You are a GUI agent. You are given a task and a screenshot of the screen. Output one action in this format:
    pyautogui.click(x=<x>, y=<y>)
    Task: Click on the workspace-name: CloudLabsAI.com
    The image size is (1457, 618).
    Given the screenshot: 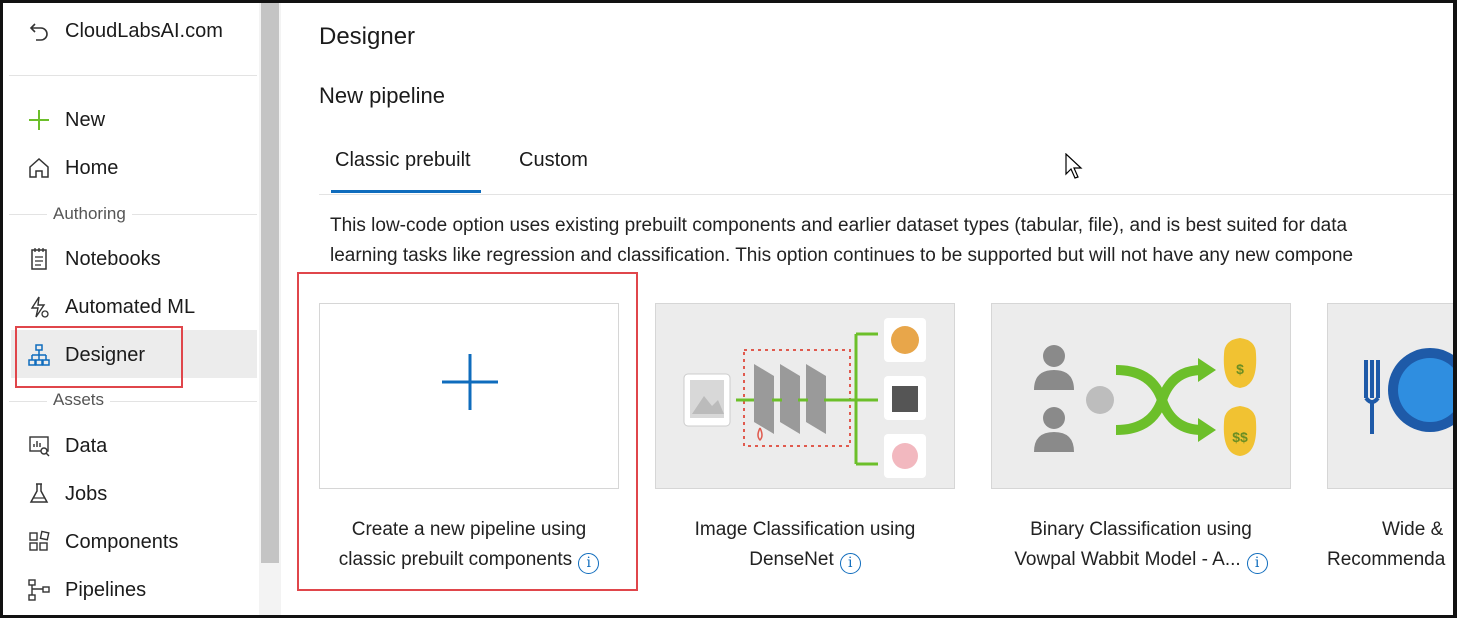 What is the action you would take?
    pyautogui.click(x=144, y=30)
    